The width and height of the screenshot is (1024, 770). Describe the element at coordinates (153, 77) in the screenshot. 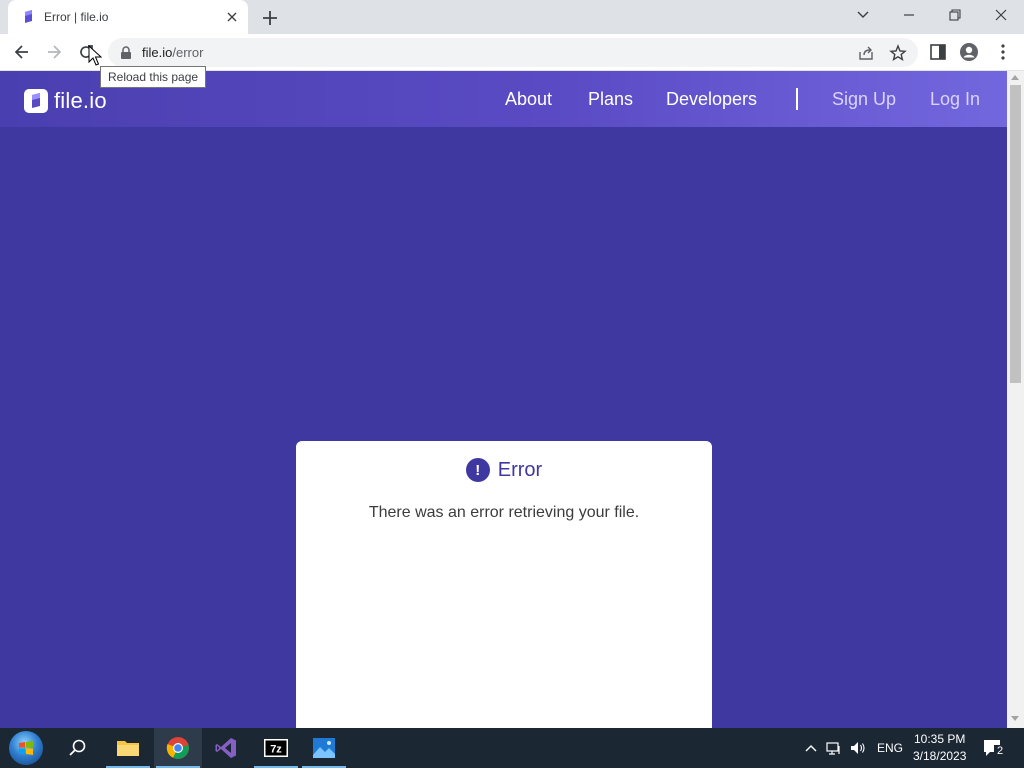

I see `reload-tooltip: Reload this page` at that location.